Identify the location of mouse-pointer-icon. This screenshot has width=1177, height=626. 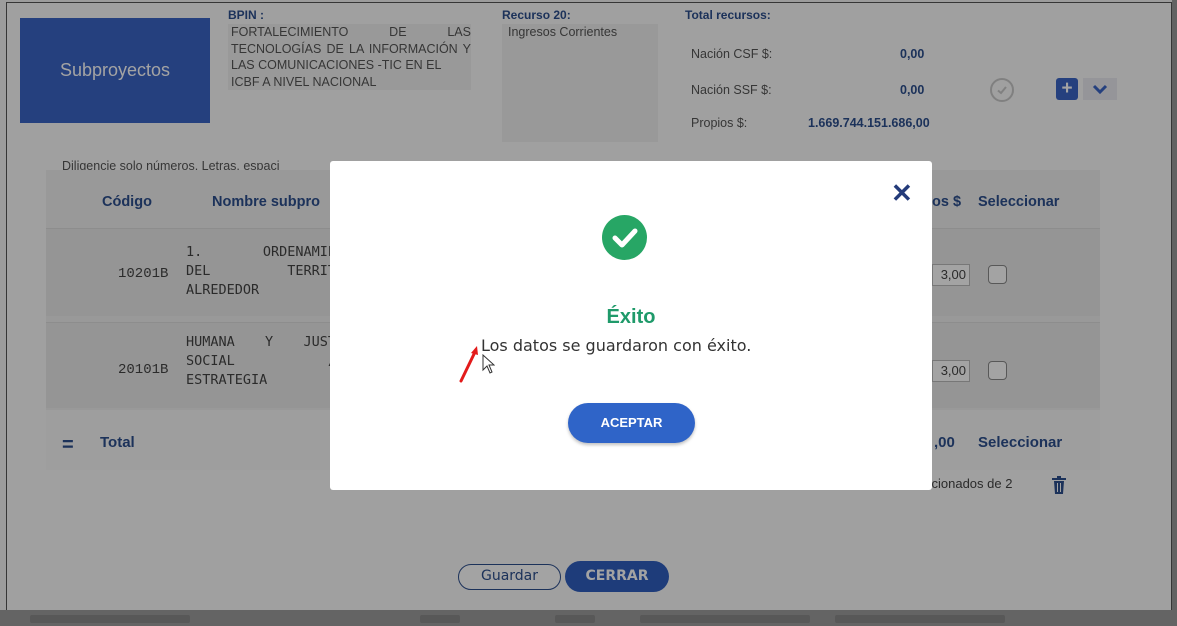
(488, 364).